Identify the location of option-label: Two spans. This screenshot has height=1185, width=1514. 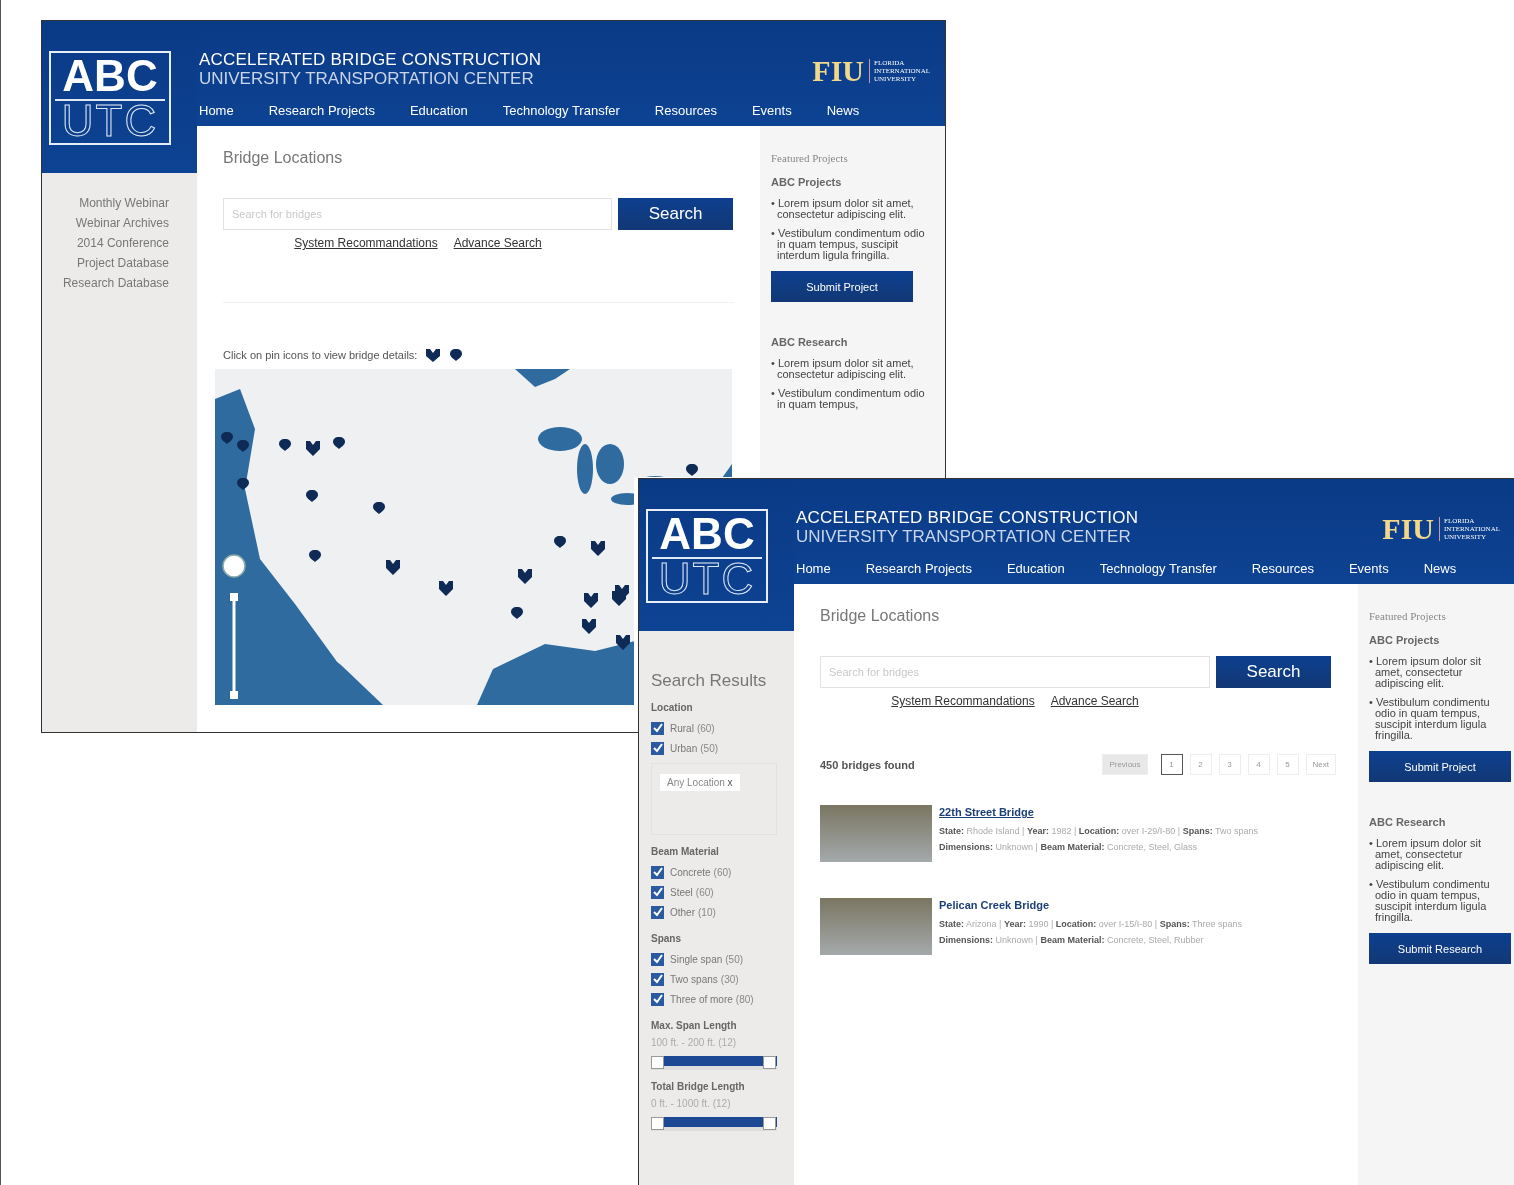
(694, 979).